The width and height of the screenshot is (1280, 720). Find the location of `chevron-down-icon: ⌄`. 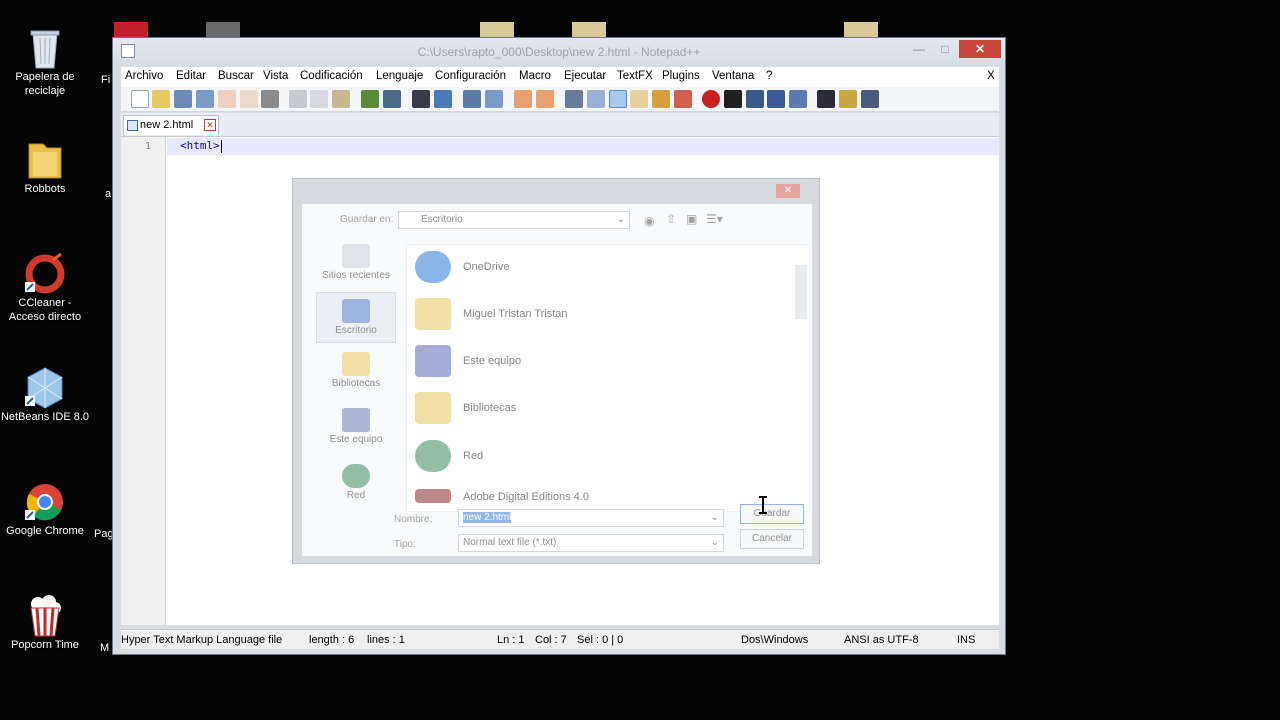

chevron-down-icon: ⌄ is located at coordinates (714, 542).